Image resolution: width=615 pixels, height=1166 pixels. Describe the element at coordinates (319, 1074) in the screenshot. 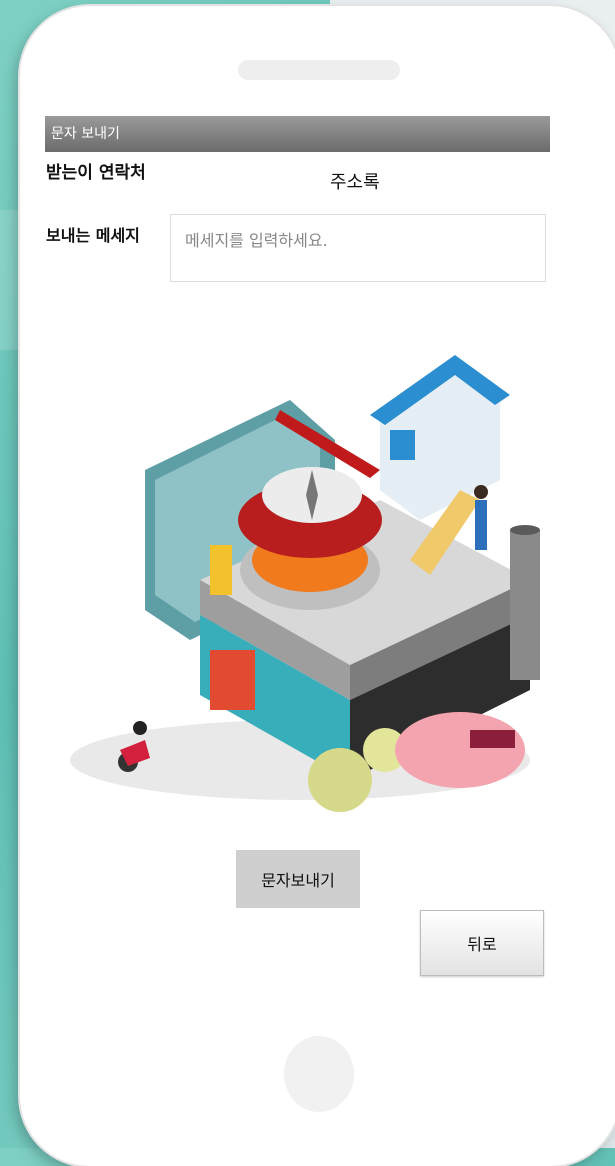

I see `phone-home-button` at that location.